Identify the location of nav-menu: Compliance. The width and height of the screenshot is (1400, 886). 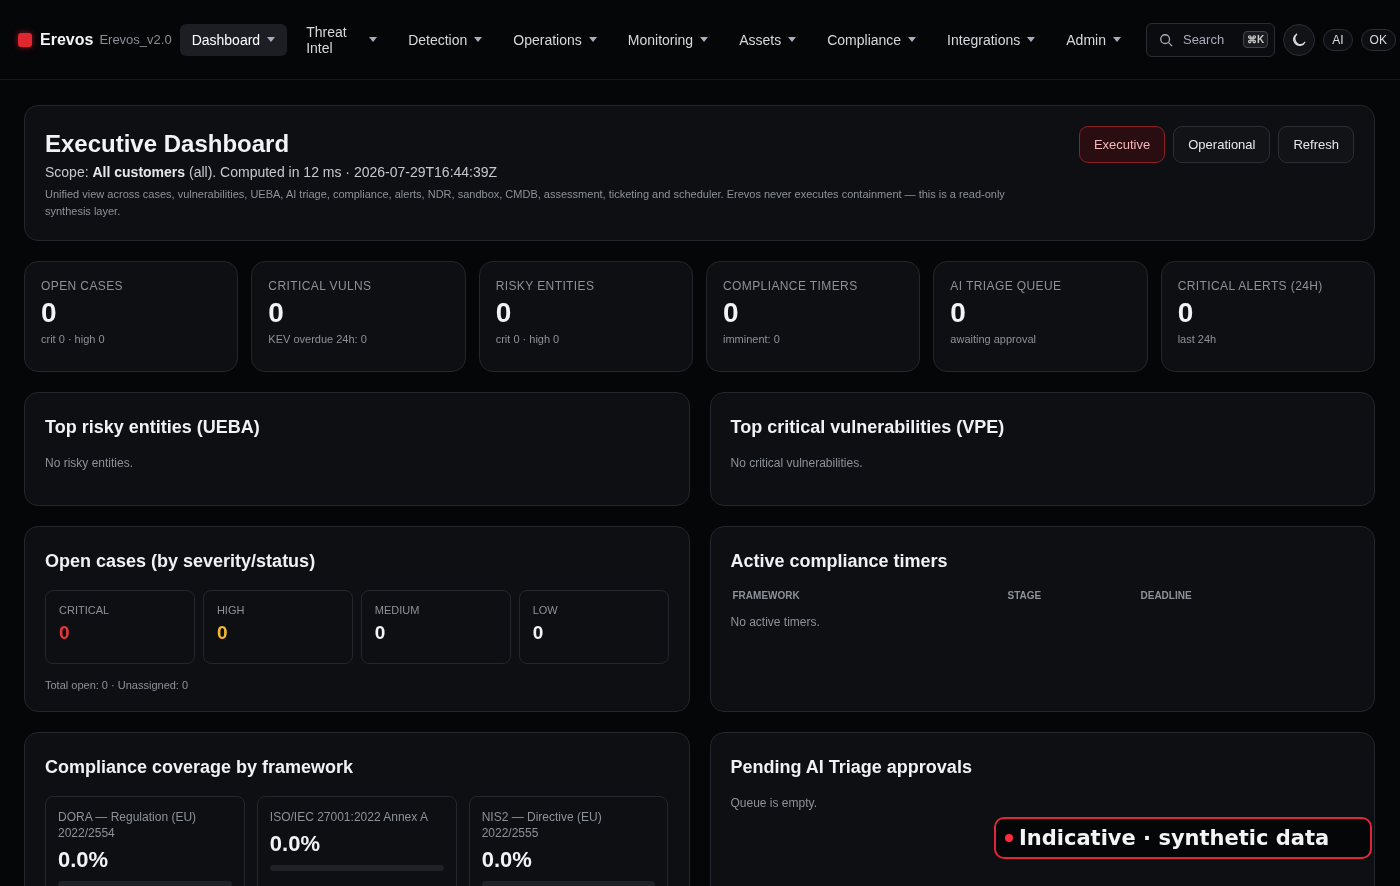
(872, 39).